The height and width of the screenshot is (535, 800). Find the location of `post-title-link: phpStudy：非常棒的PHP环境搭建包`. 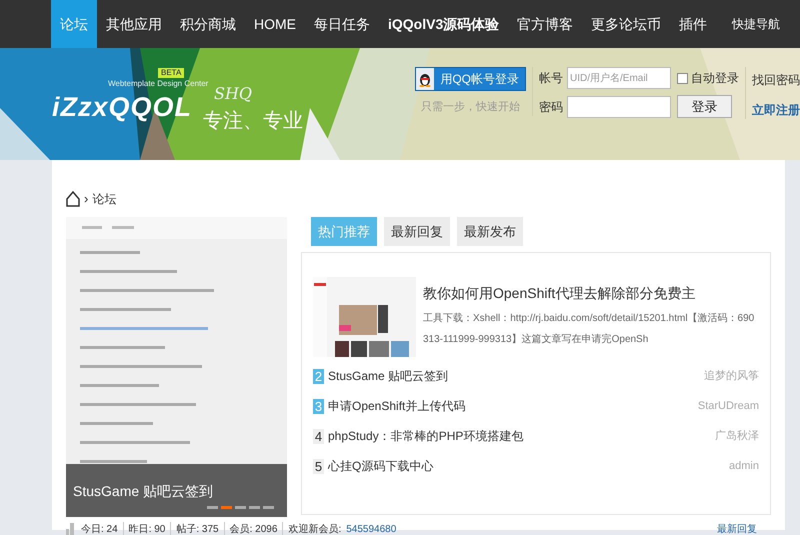

post-title-link: phpStudy：非常棒的PHP环境搭建包 is located at coordinates (426, 436).